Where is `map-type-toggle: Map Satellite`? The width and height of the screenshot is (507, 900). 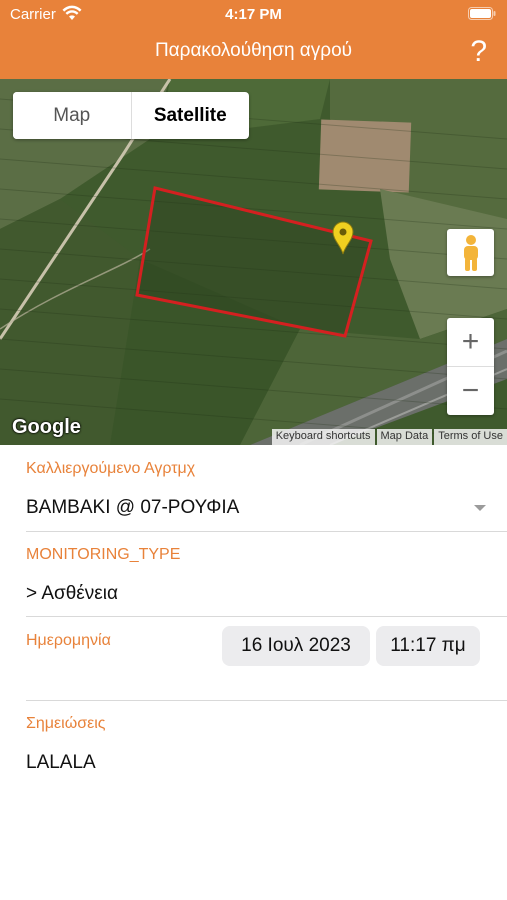 map-type-toggle: Map Satellite is located at coordinates (131, 115).